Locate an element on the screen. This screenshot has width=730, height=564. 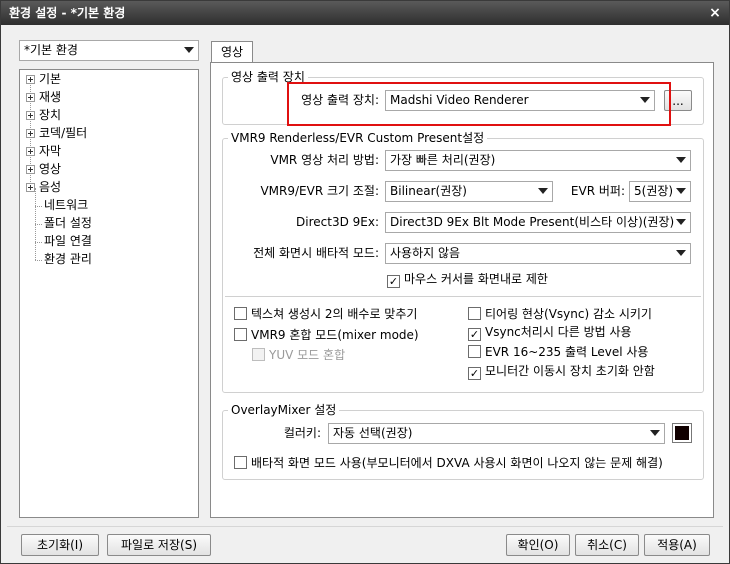
tree-item-label: 폴더 설정 is located at coordinates (68, 223).